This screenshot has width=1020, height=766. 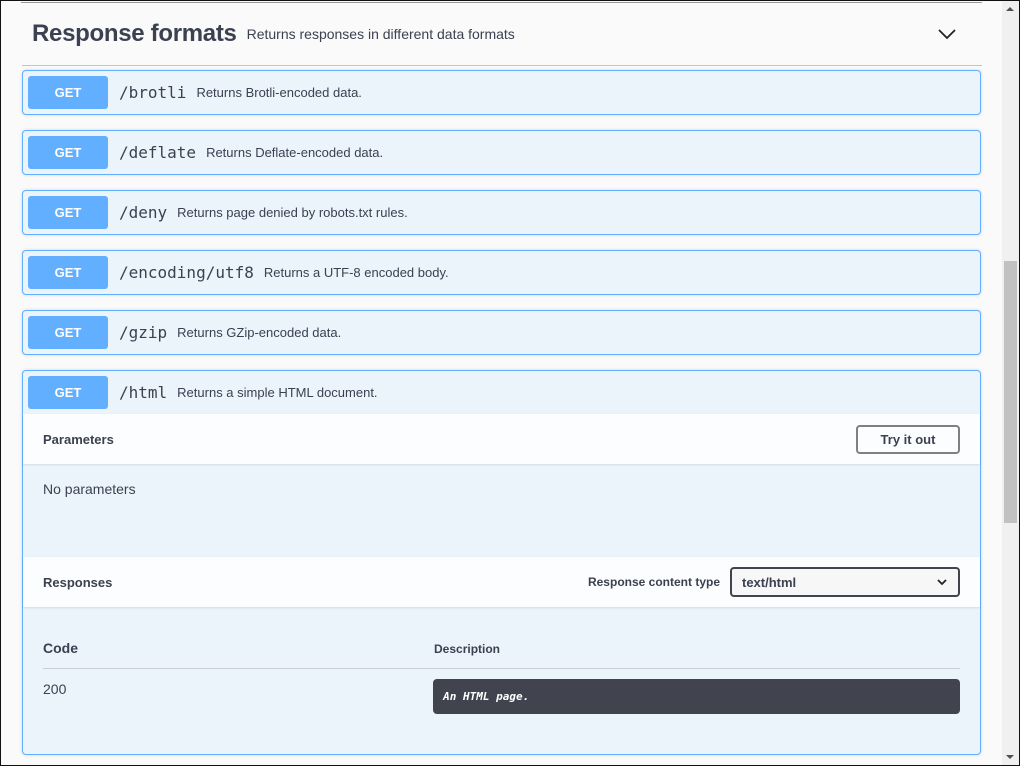 I want to click on operation-path: /deflate, so click(x=158, y=152).